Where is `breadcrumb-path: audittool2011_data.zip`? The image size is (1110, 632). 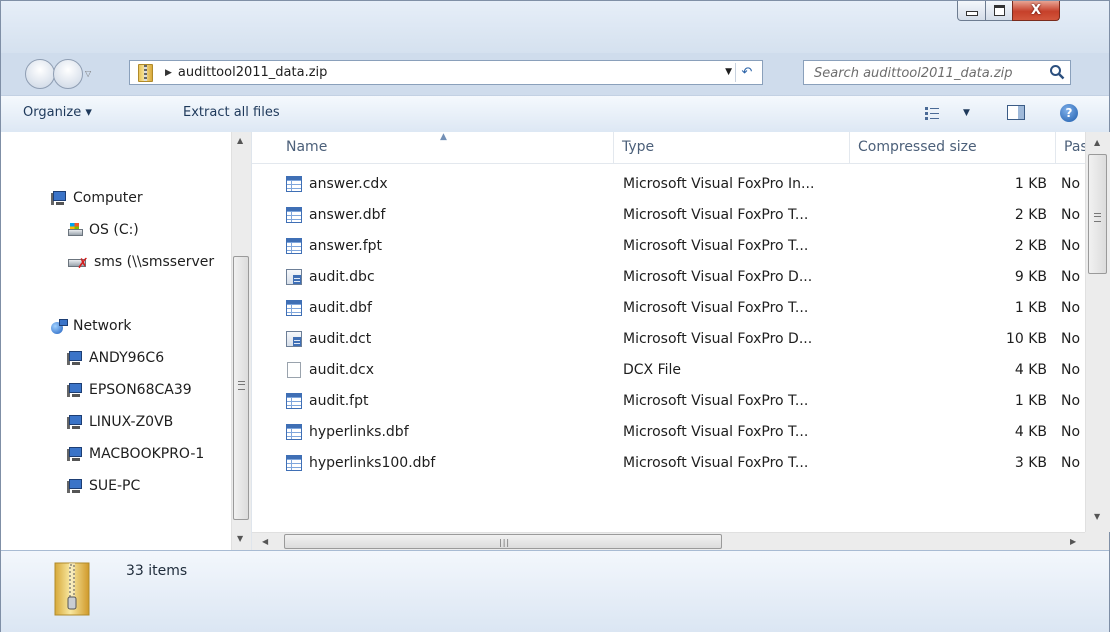
breadcrumb-path: audittool2011_data.zip is located at coordinates (252, 72).